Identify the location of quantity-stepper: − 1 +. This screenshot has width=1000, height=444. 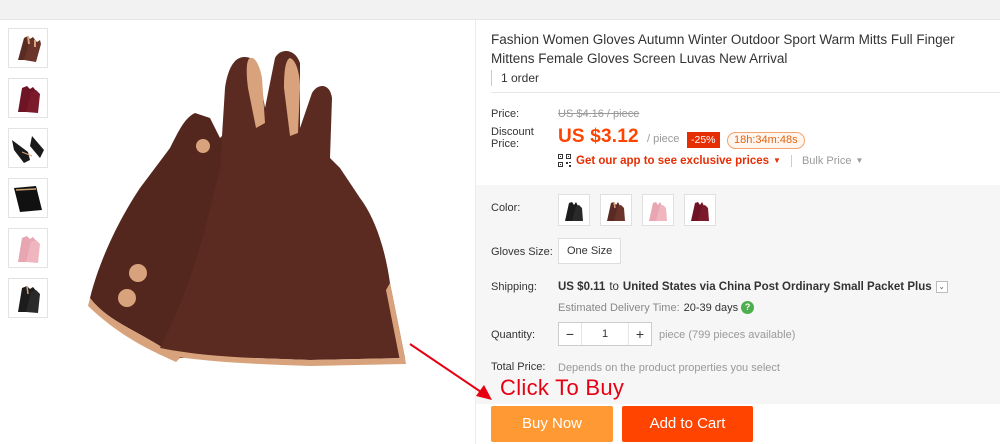
(605, 334).